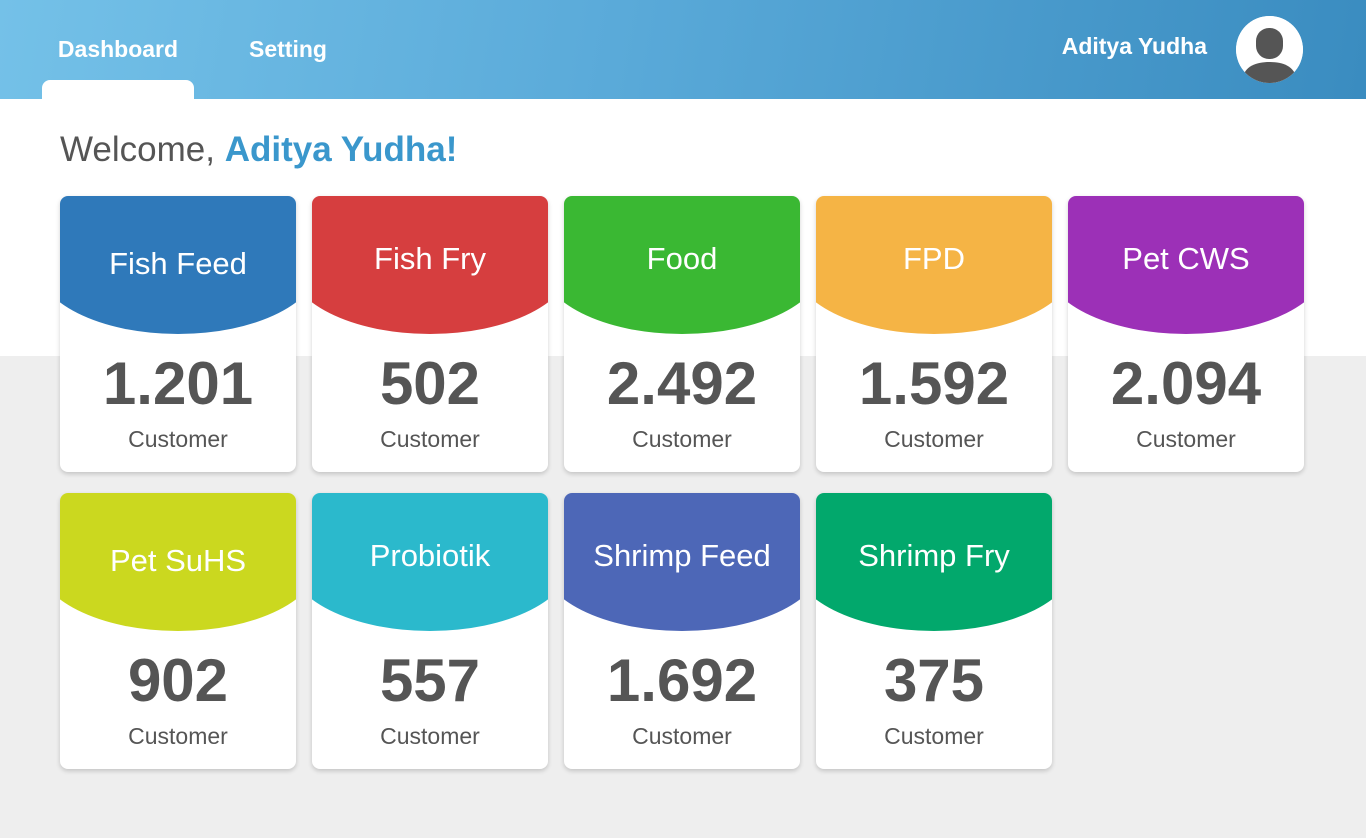  I want to click on welcome-message: Welcome, Aditya Yudha!, so click(258, 150).